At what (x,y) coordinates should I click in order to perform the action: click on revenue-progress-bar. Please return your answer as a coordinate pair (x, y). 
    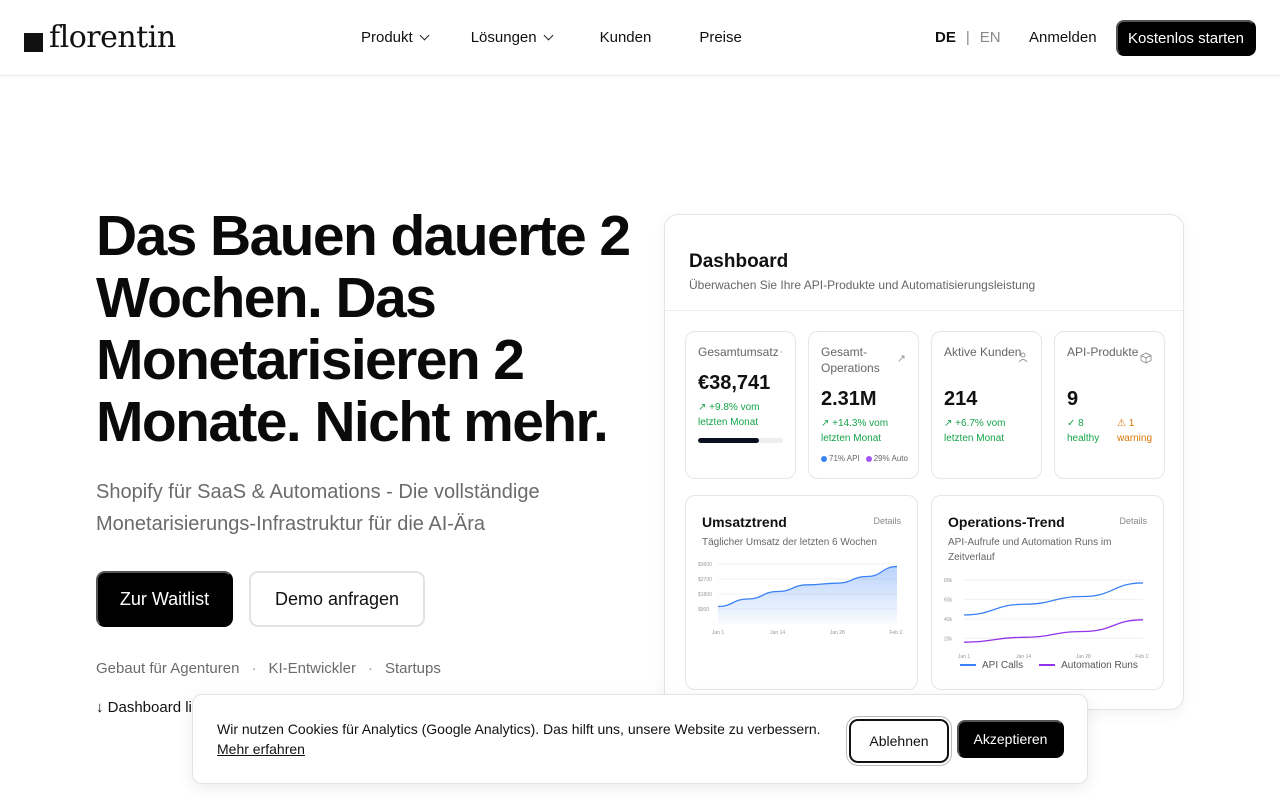
    Looking at the image, I should click on (740, 440).